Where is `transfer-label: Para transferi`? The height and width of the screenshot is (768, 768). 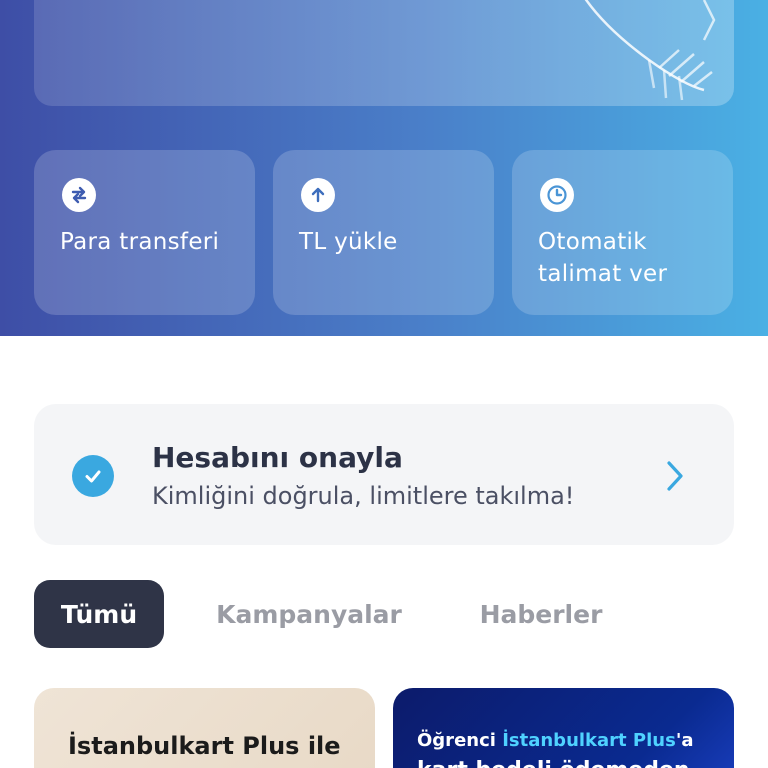
transfer-label: Para transferi is located at coordinates (140, 242).